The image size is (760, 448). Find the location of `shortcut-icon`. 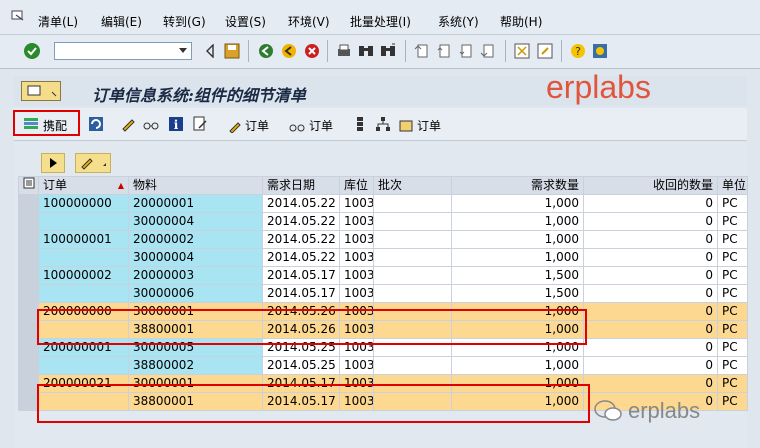

shortcut-icon is located at coordinates (545, 51).